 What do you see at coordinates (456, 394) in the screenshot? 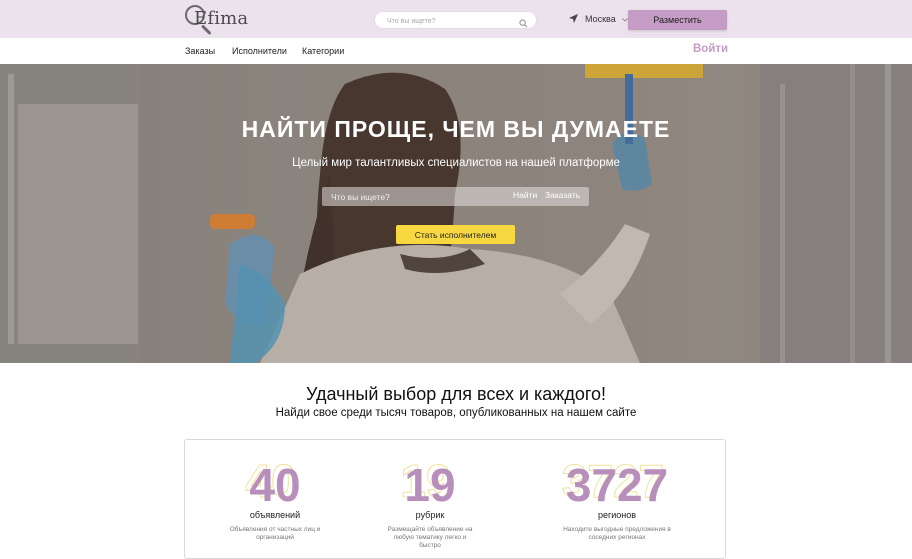
I see `section-title: Удачный выбор для всех и каждого!` at bounding box center [456, 394].